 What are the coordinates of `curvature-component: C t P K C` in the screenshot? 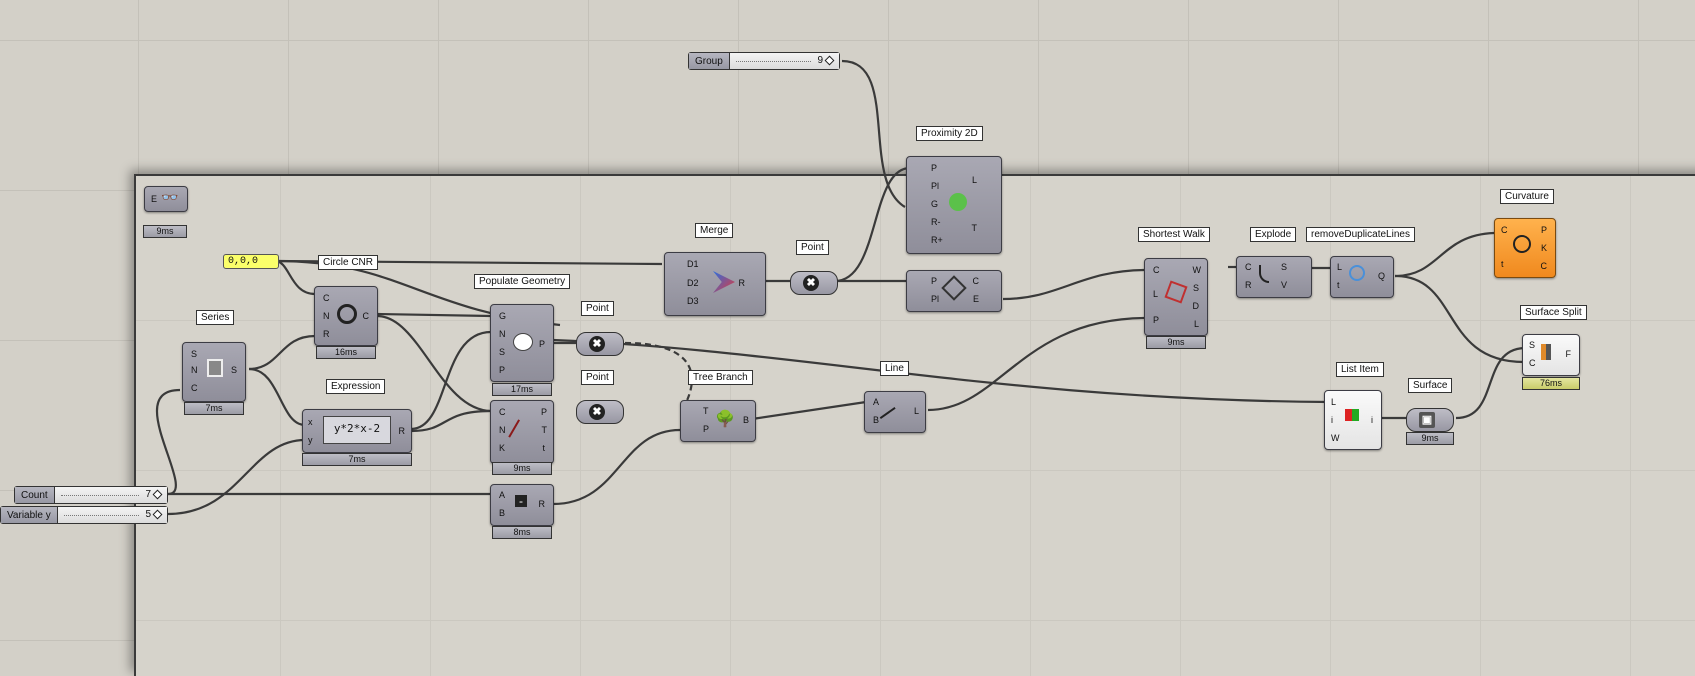 It's located at (1525, 248).